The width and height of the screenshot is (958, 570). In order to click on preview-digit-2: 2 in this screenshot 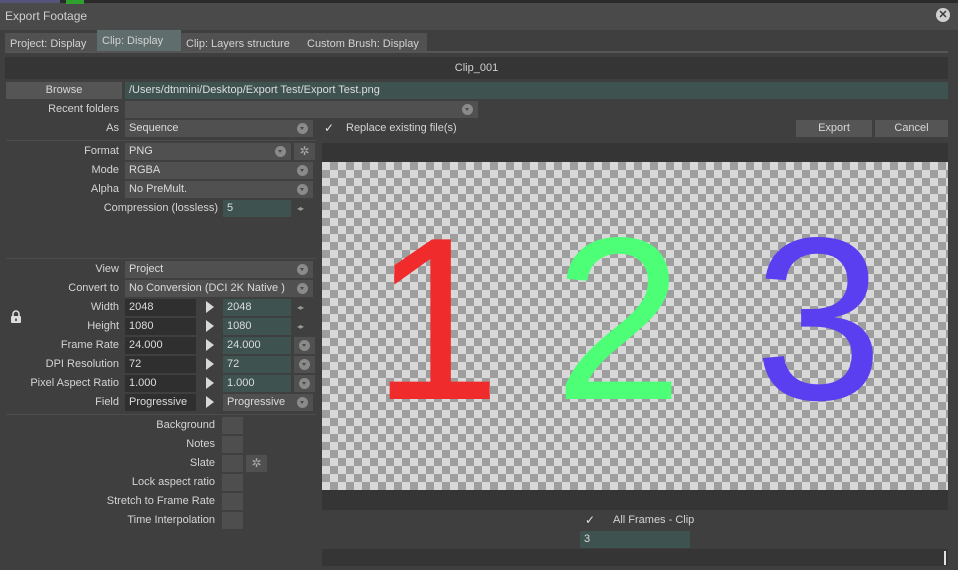, I will do `click(619, 319)`.